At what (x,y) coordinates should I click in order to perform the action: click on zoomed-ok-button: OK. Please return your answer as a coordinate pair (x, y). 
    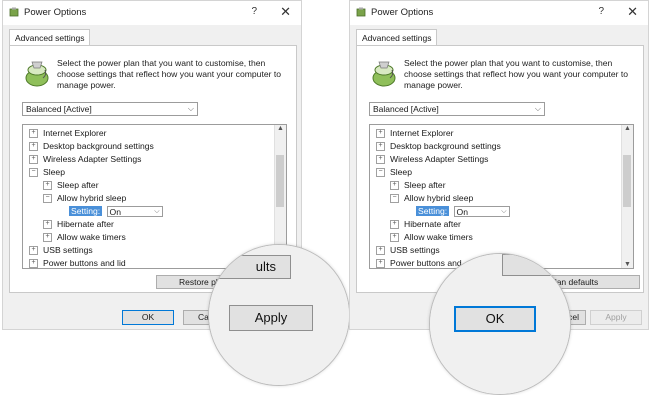
    Looking at the image, I should click on (495, 319).